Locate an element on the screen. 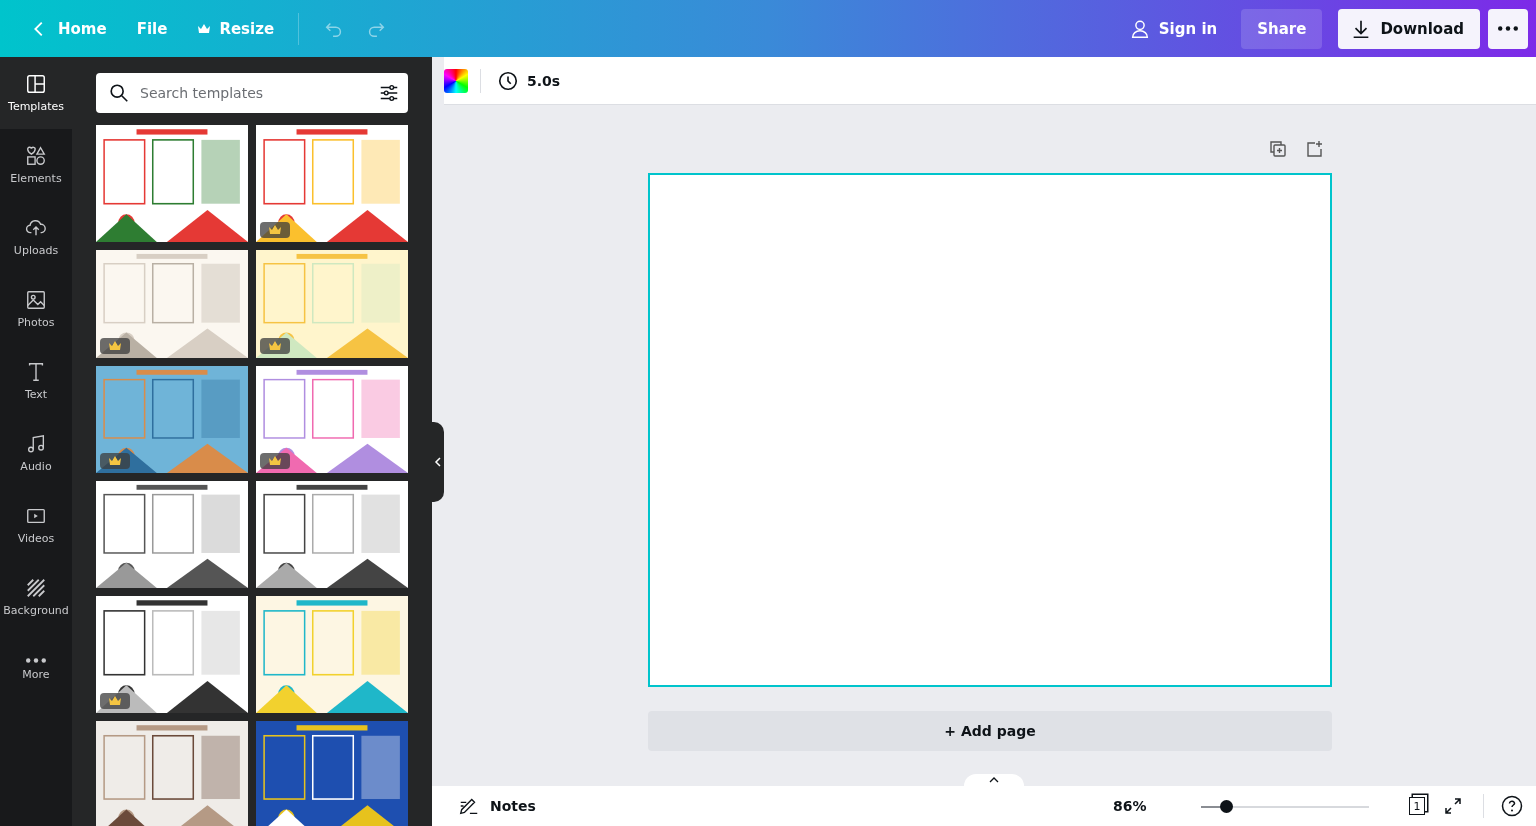 The height and width of the screenshot is (826, 1536). photos-icon is located at coordinates (36, 300).